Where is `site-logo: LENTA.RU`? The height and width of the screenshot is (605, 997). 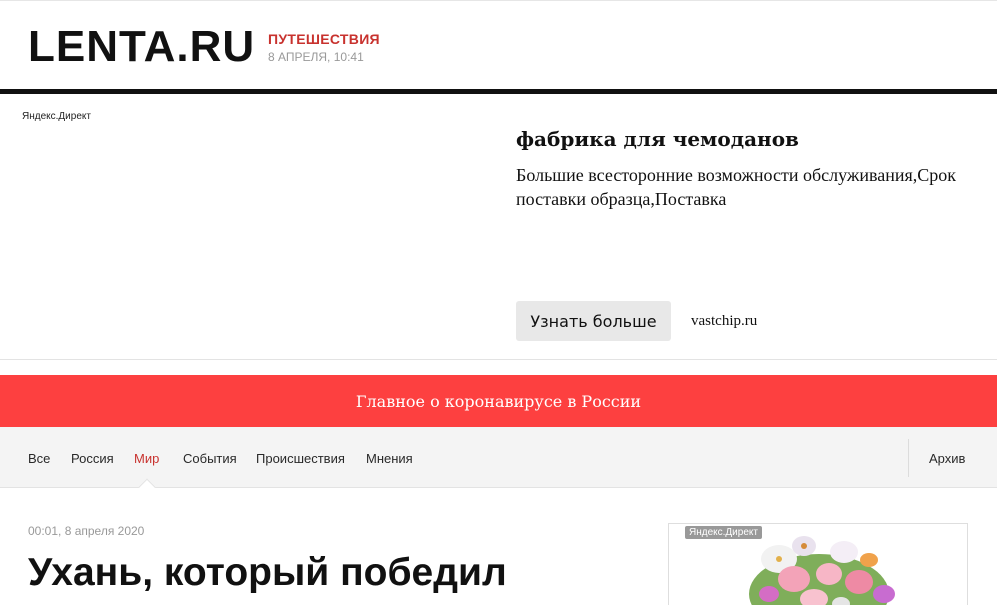 site-logo: LENTA.RU is located at coordinates (141, 47).